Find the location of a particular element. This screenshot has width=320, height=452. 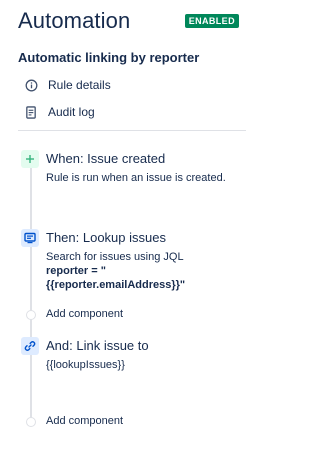

link-step-icon is located at coordinates (30, 346).